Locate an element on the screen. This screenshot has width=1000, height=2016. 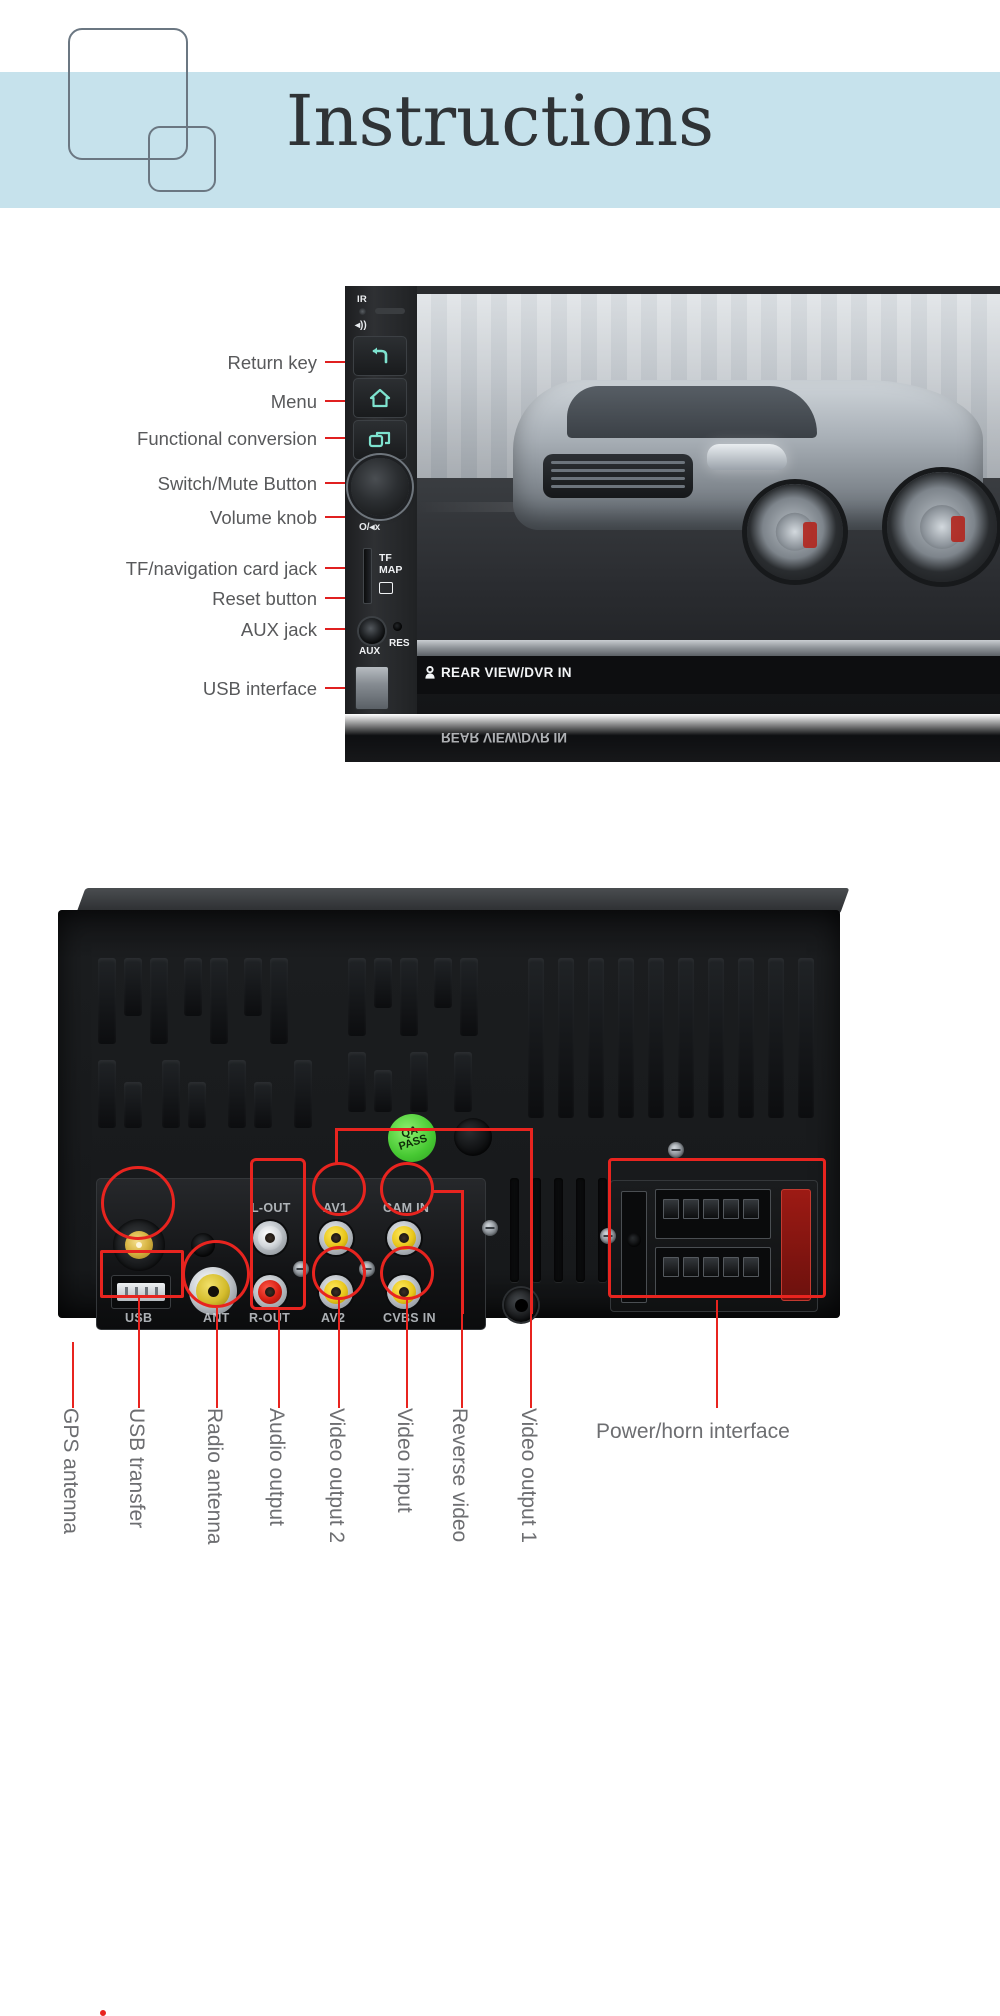
camera-icon is located at coordinates (430, 672).